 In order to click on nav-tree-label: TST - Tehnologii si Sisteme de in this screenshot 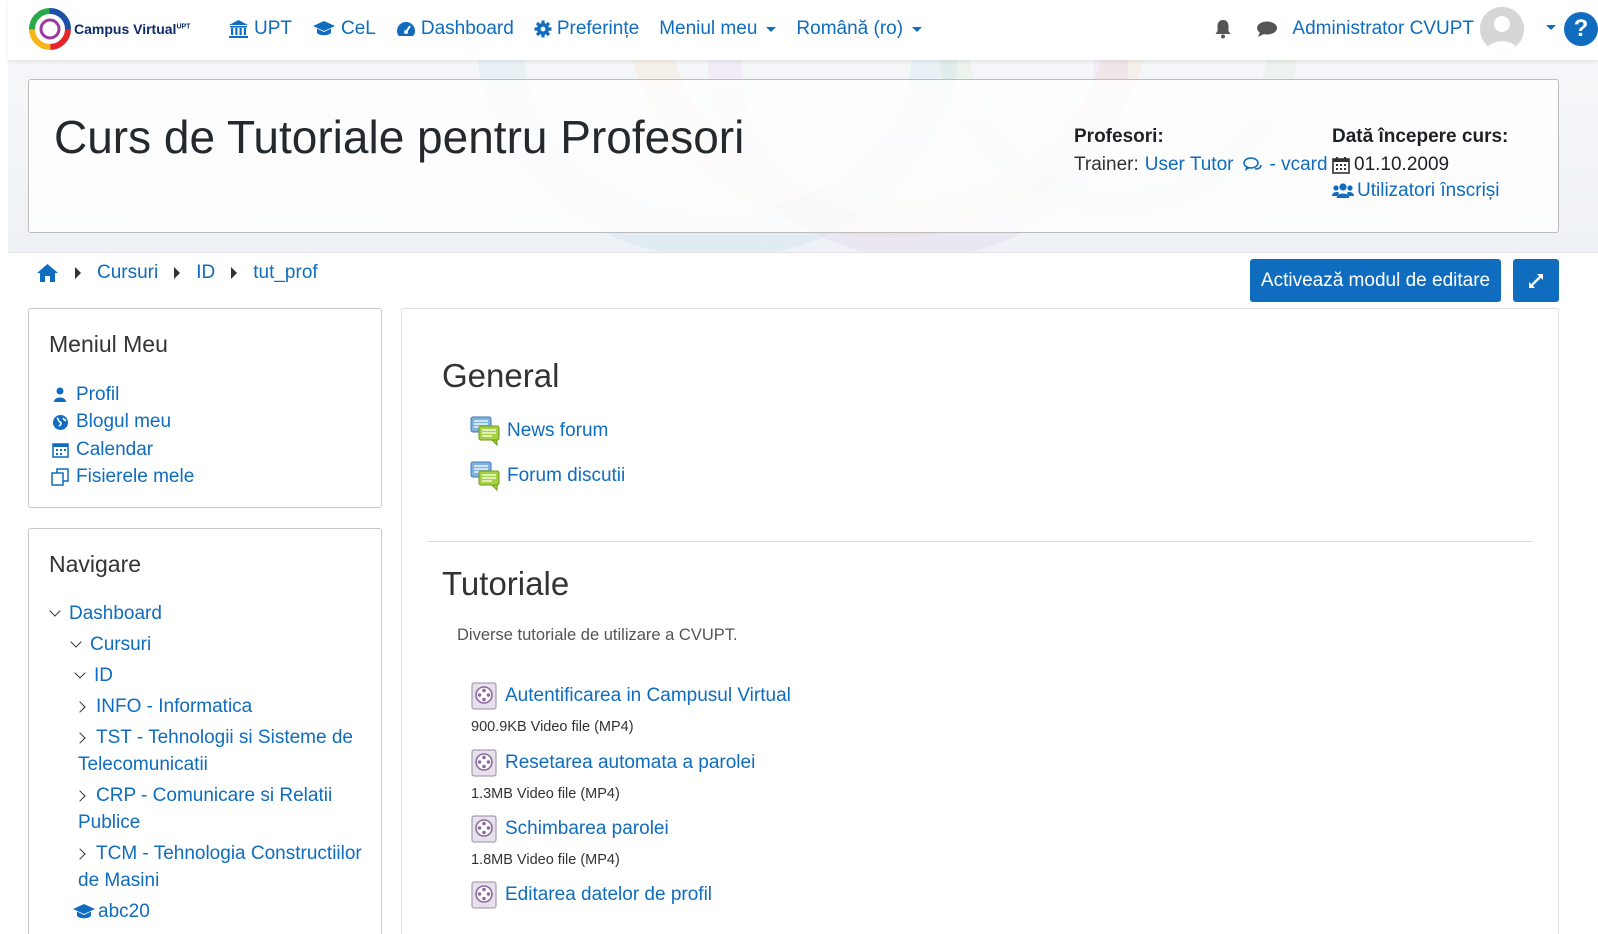, I will do `click(224, 737)`.